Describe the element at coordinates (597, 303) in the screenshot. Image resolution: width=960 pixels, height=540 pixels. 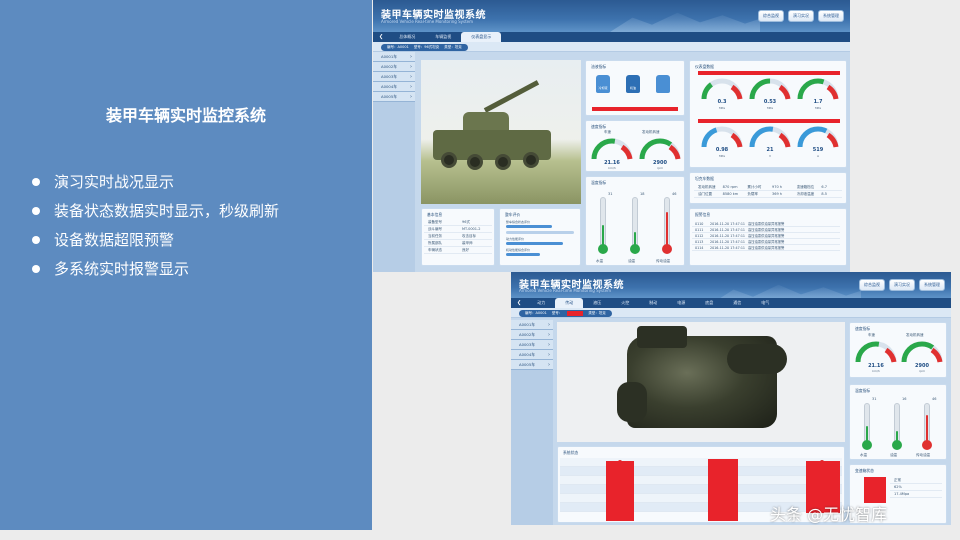
I see `tab-hydraulic: 液压` at that location.